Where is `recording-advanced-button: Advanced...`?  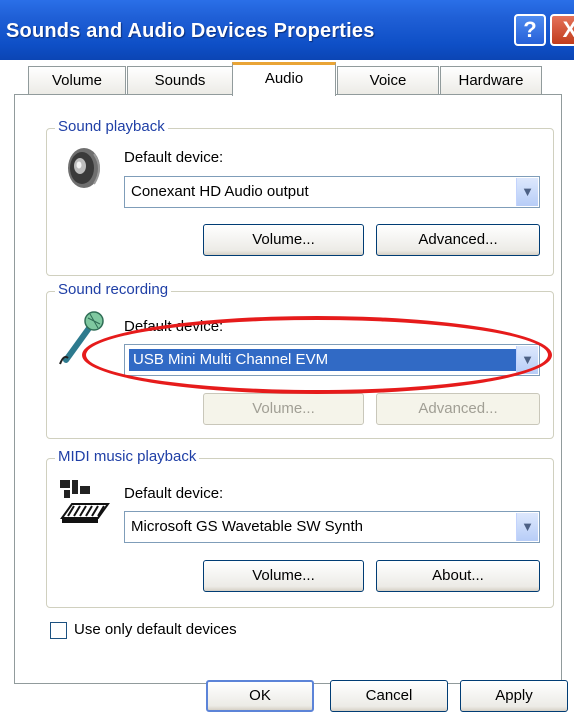
recording-advanced-button: Advanced... is located at coordinates (458, 409).